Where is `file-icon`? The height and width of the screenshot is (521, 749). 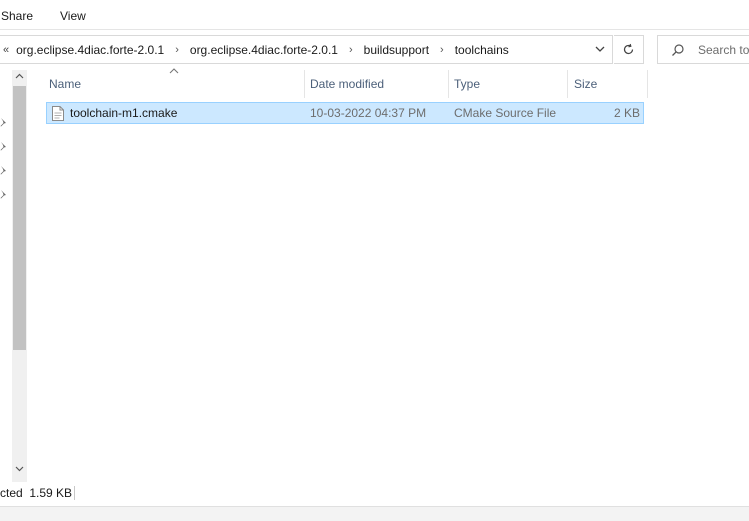
file-icon is located at coordinates (58, 113).